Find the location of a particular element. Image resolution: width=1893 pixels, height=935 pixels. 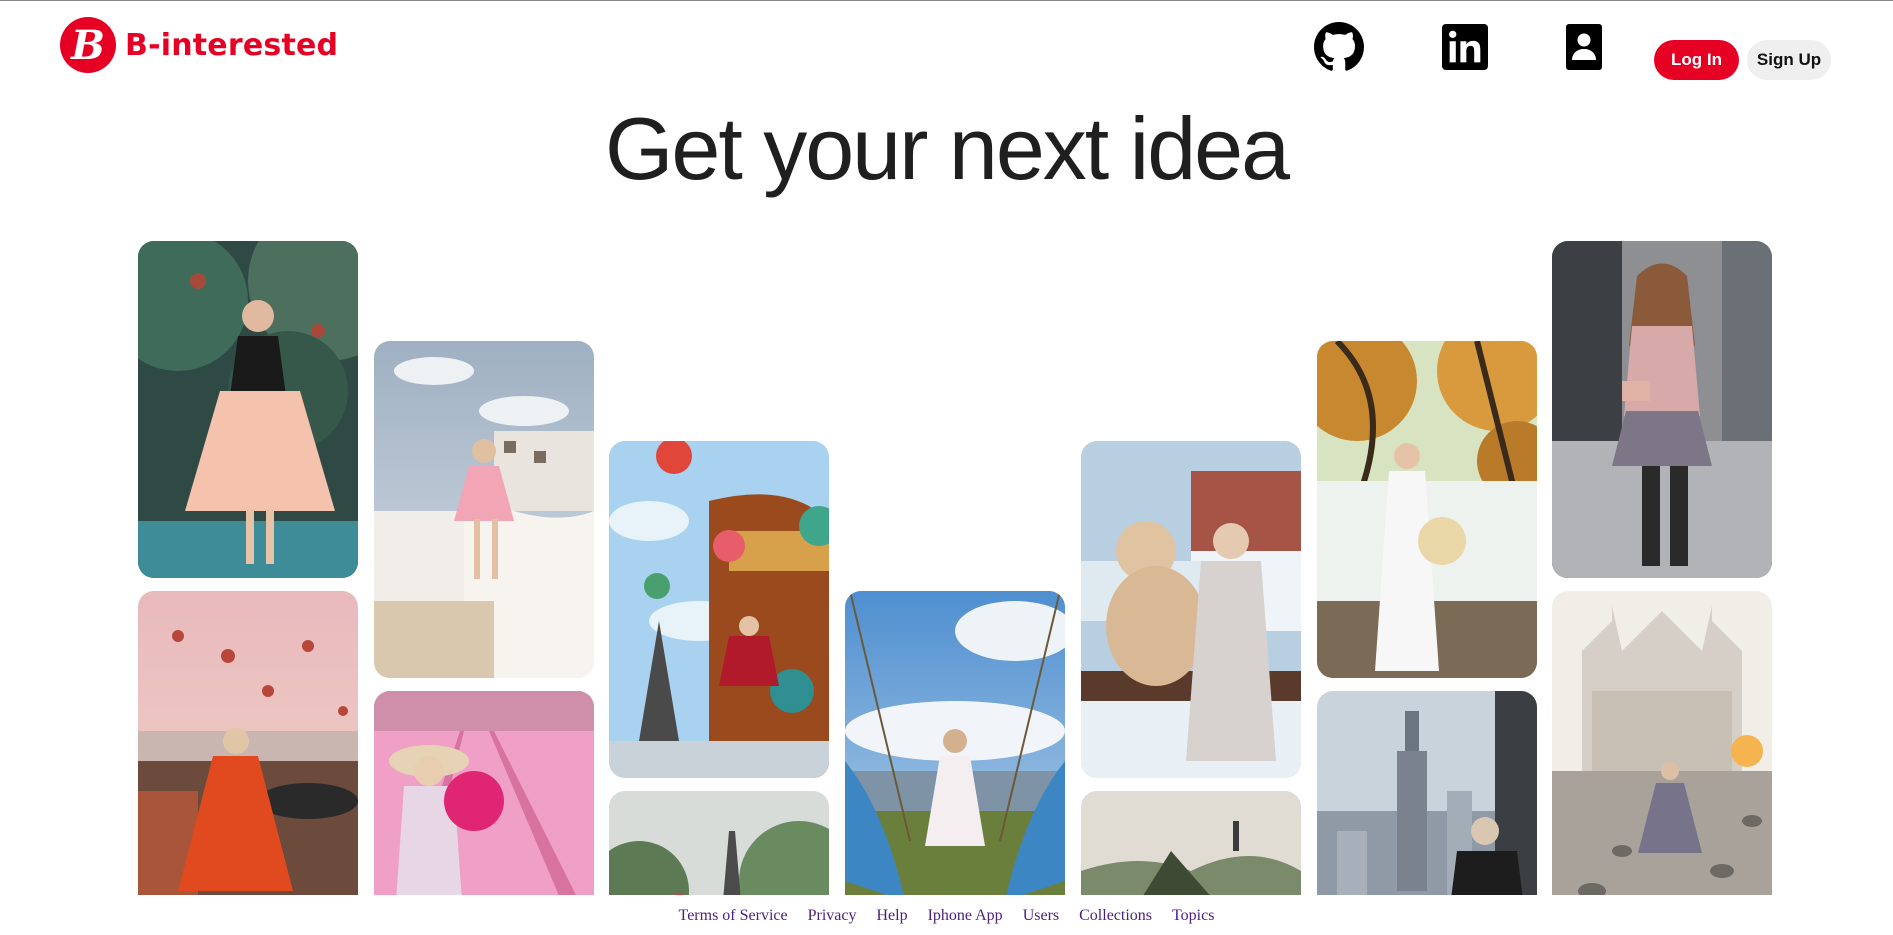

pin-image-santorini is located at coordinates (484, 509).